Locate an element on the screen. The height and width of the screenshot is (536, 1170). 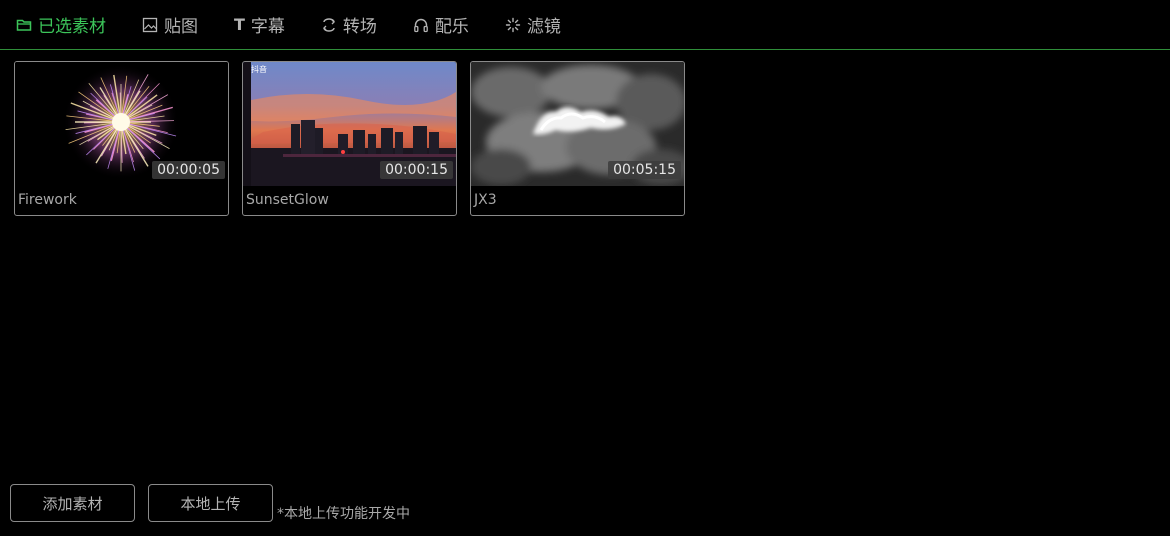
duration-badge: 00:05:15 is located at coordinates (644, 170).